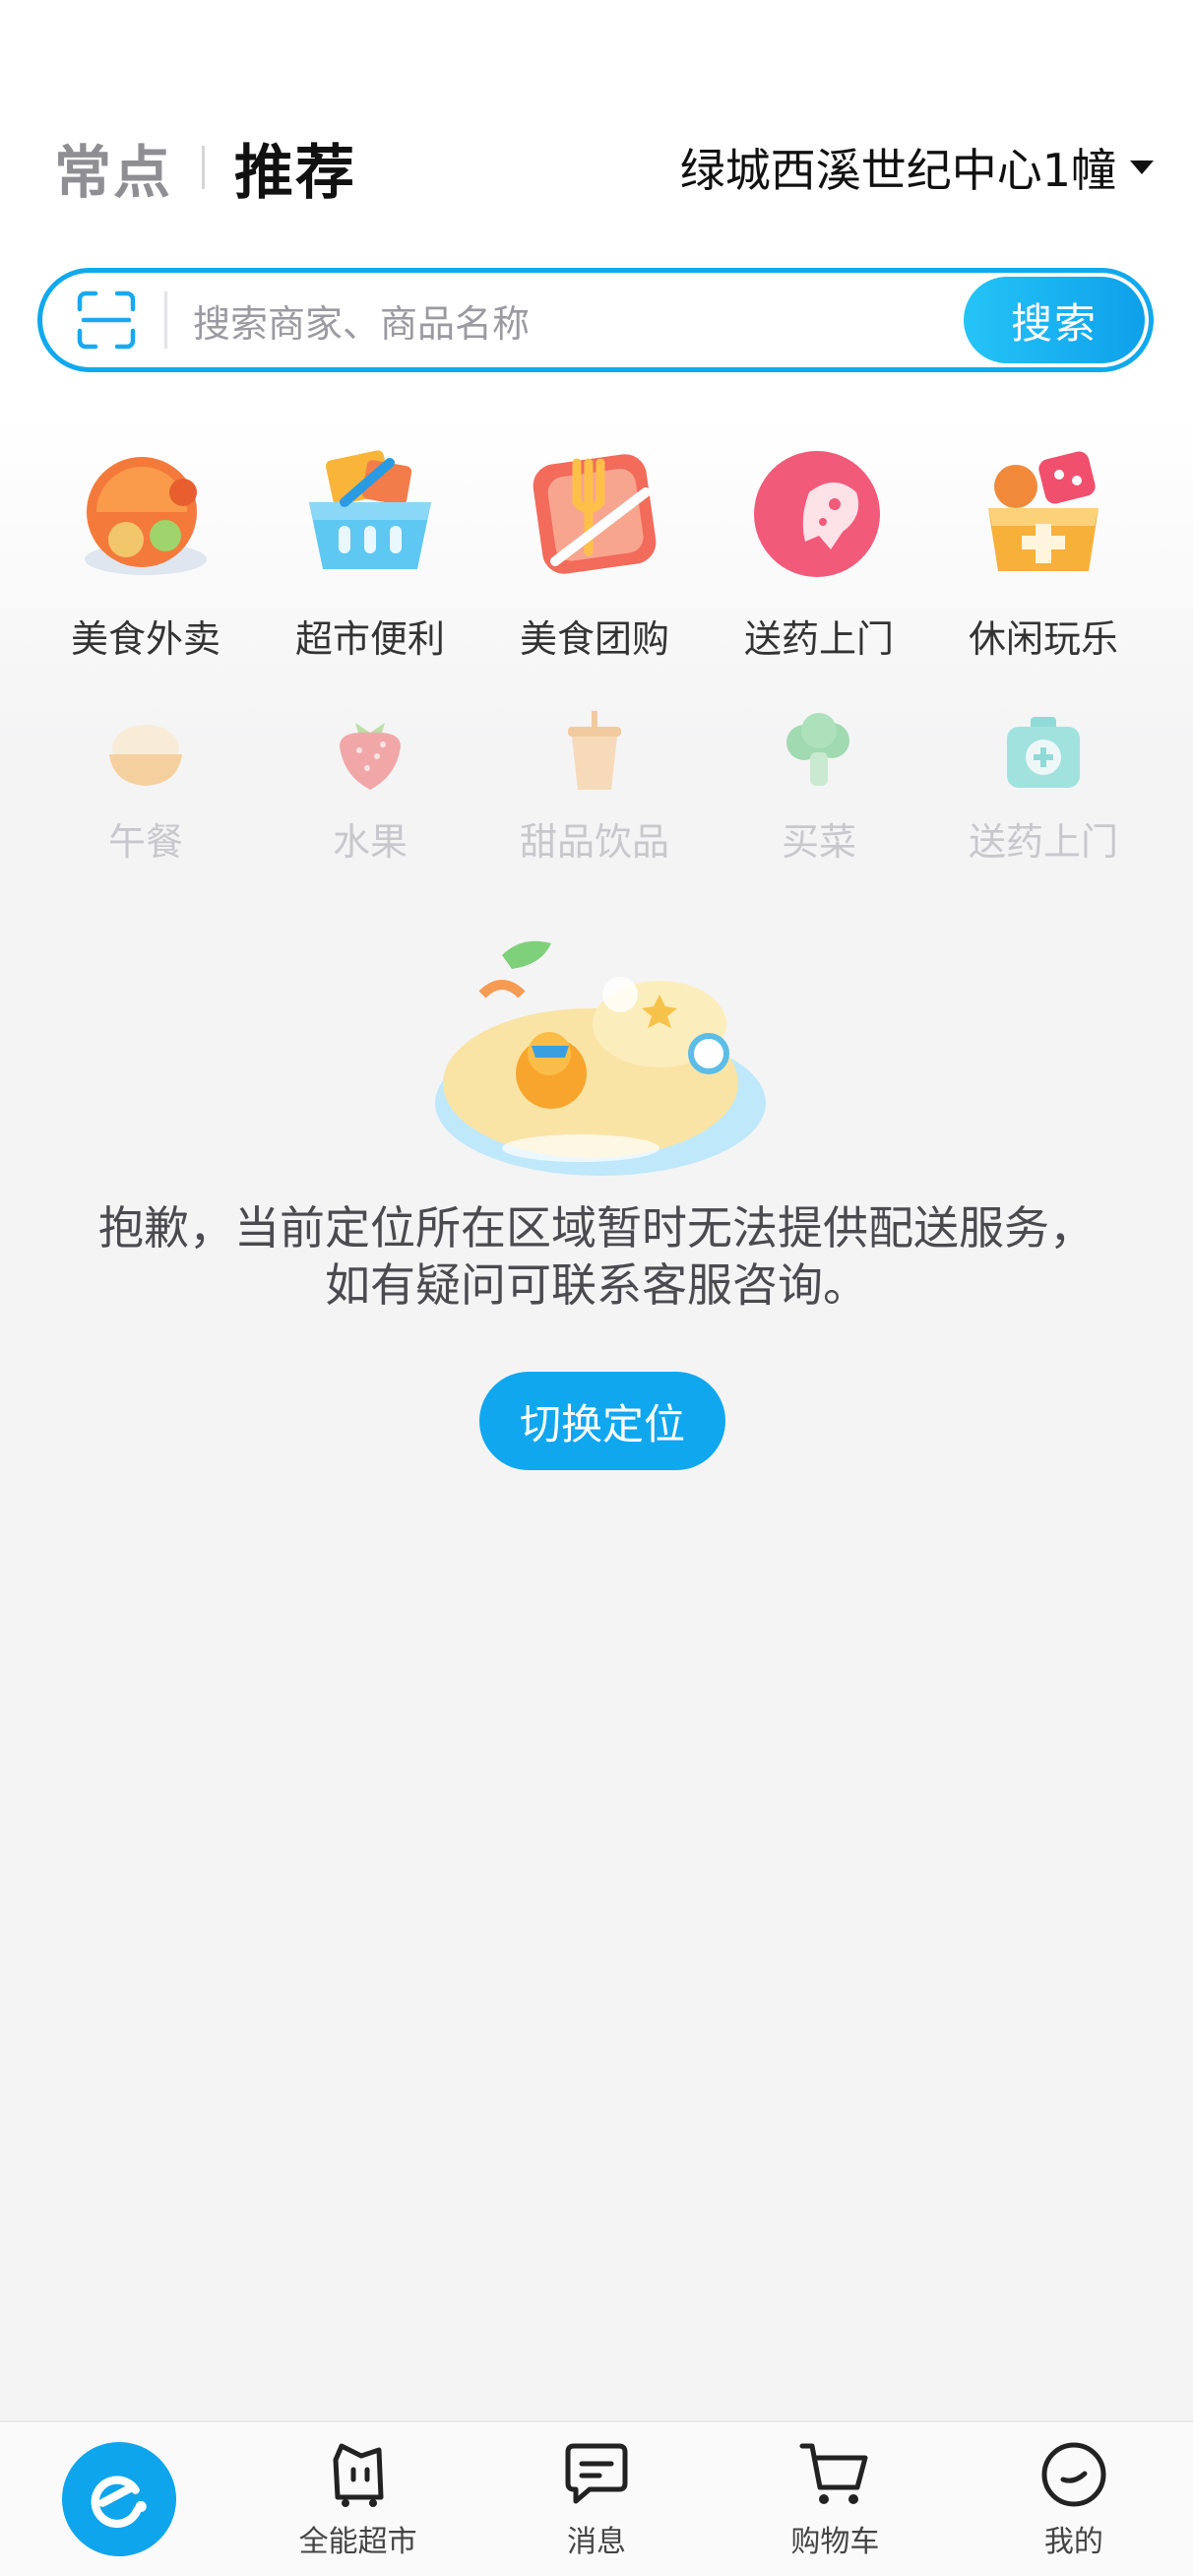  I want to click on empty-state-message: 抱歉，当前定位所在区域暂时无法提供配送服务，如有疑问可联系客服咨询。, so click(596, 1256).